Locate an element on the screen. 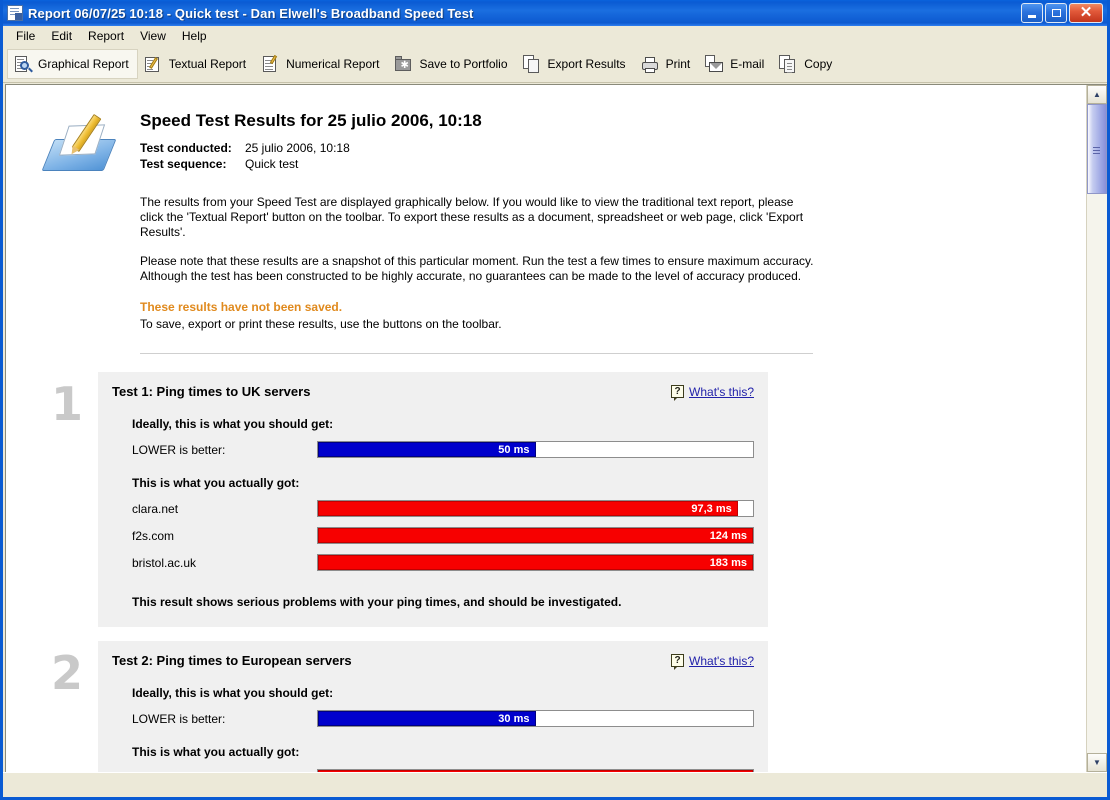 This screenshot has width=1110, height=800. test-1-ideal-track: 50 ms is located at coordinates (535, 449).